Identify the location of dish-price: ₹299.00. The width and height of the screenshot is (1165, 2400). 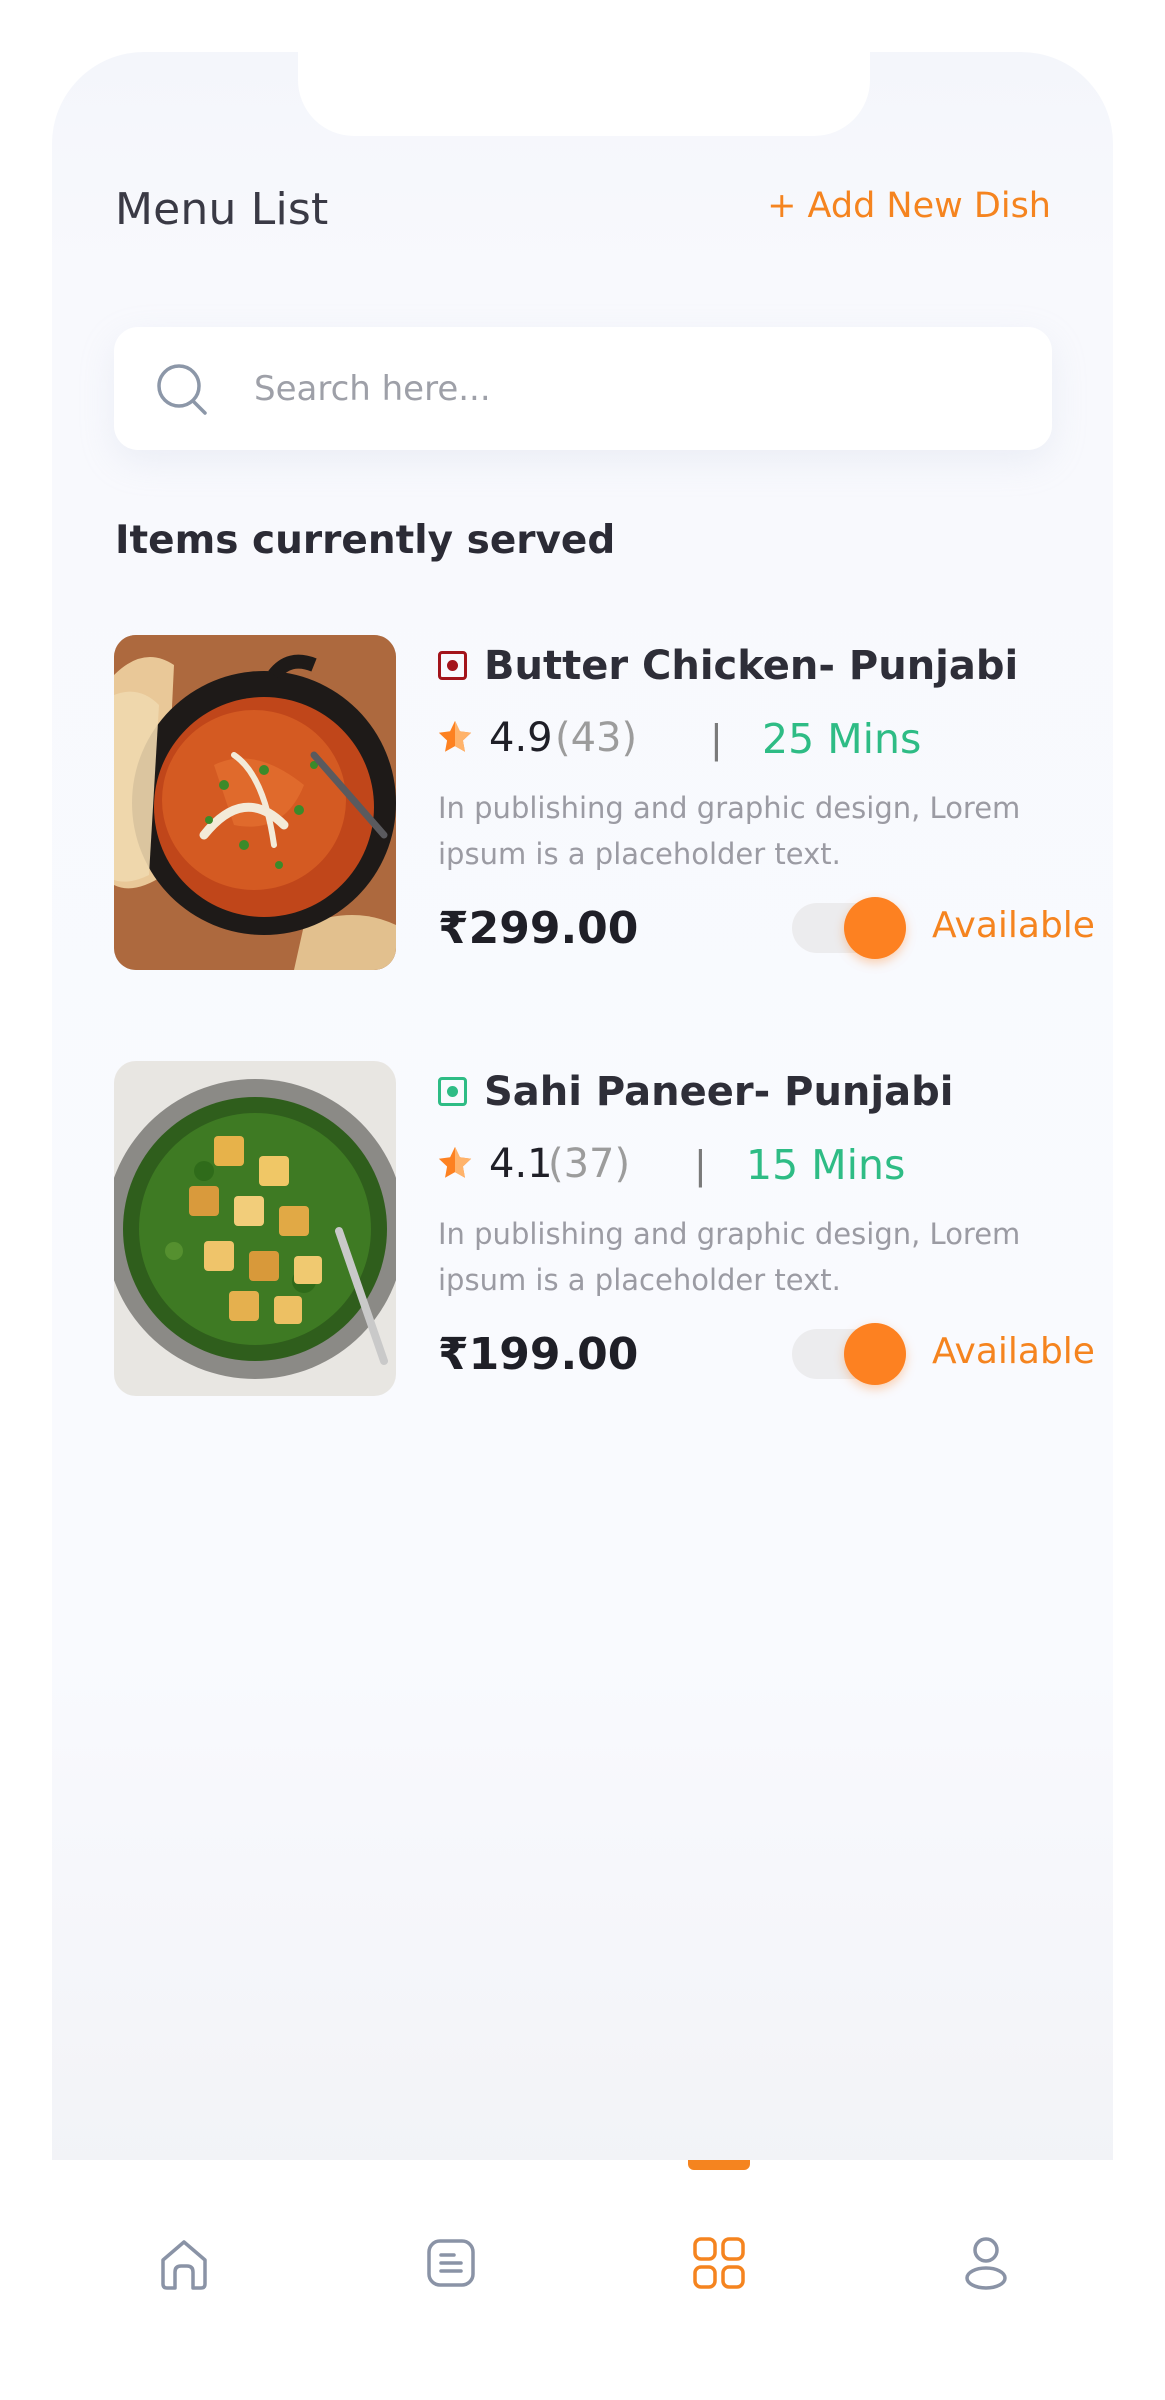
(538, 928).